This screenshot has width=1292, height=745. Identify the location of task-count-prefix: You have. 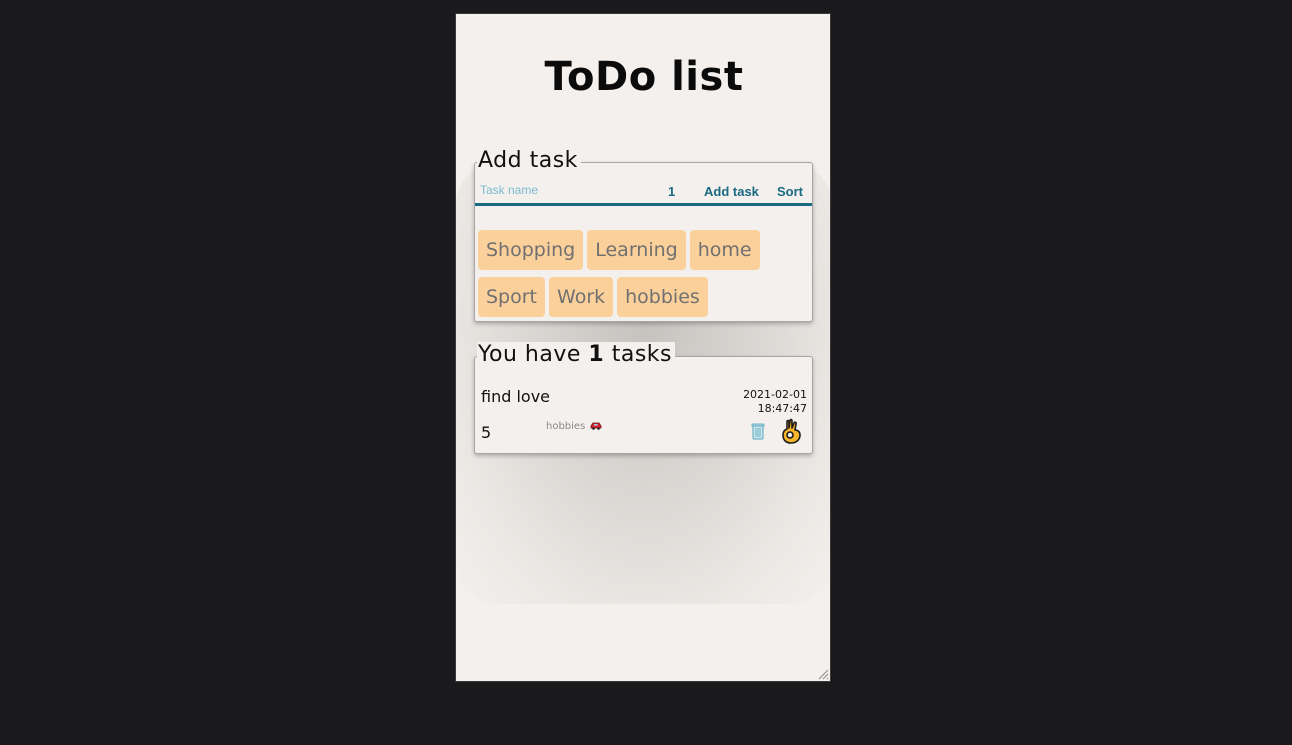
(529, 354).